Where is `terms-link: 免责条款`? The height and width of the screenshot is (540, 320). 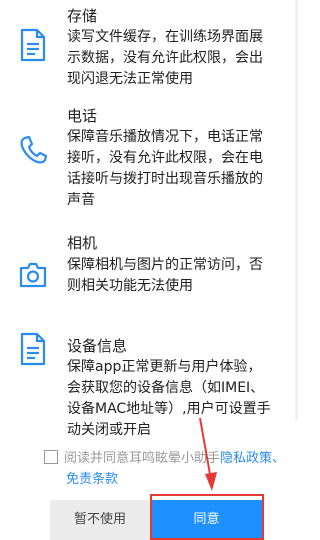 terms-link: 免责条款 is located at coordinates (92, 479).